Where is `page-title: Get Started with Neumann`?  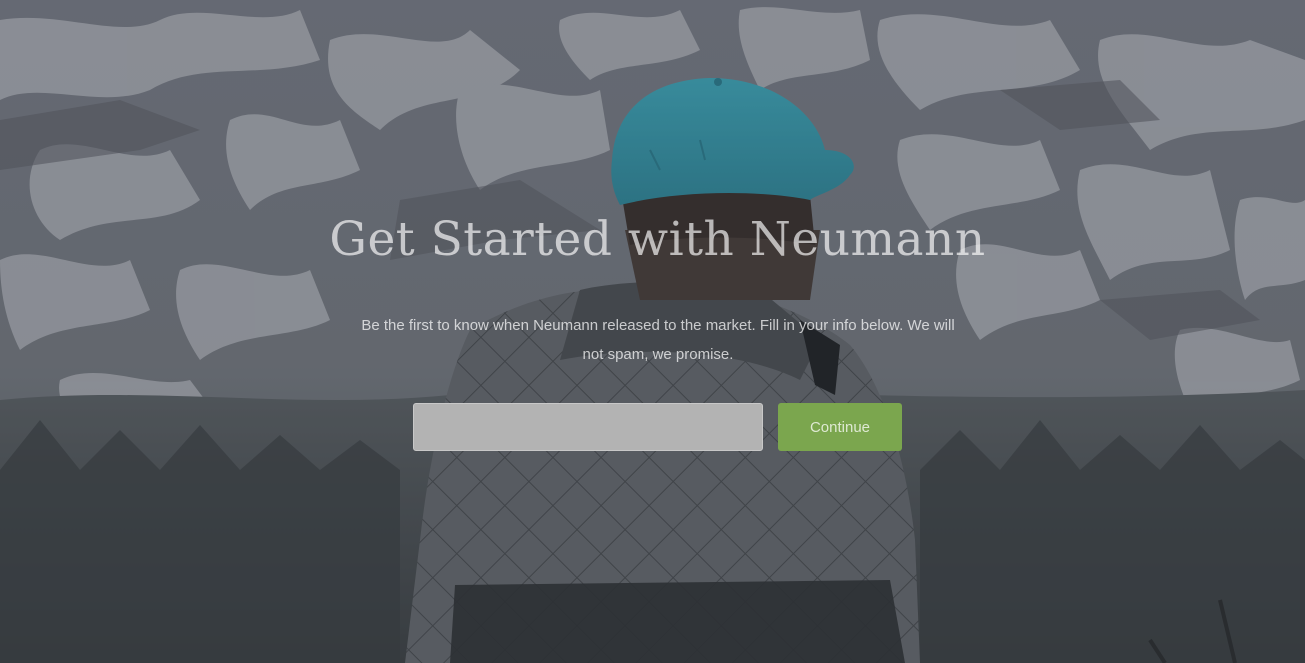 page-title: Get Started with Neumann is located at coordinates (657, 239).